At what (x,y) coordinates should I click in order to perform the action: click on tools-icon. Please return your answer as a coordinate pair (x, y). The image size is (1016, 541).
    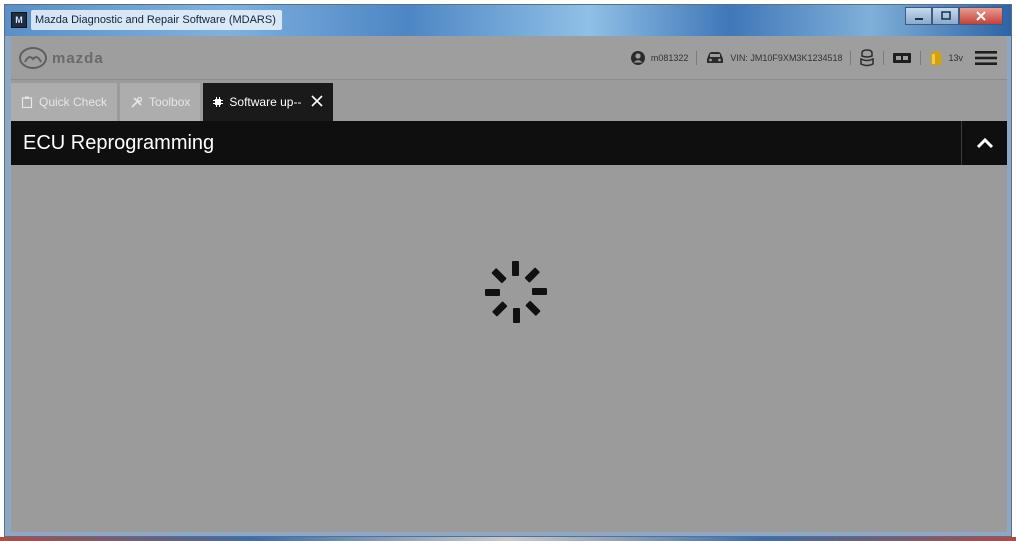
    Looking at the image, I should click on (136, 102).